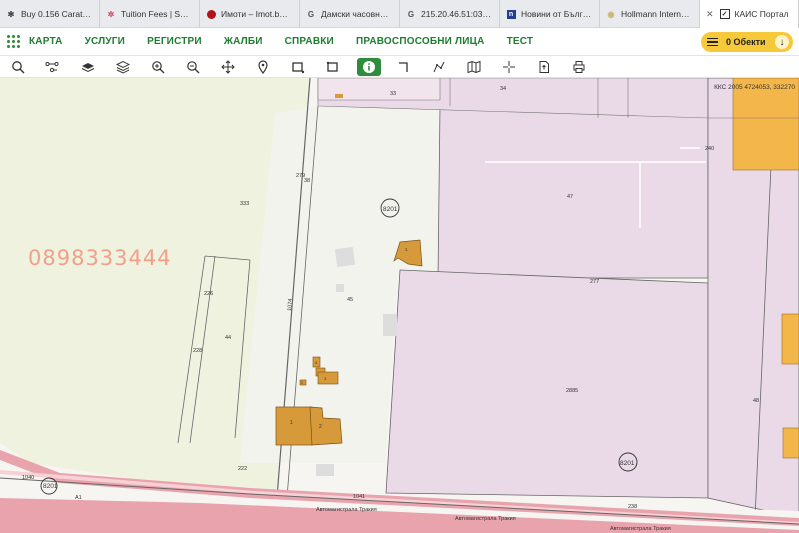 This screenshot has height=533, width=799. I want to click on print-icon, so click(579, 67).